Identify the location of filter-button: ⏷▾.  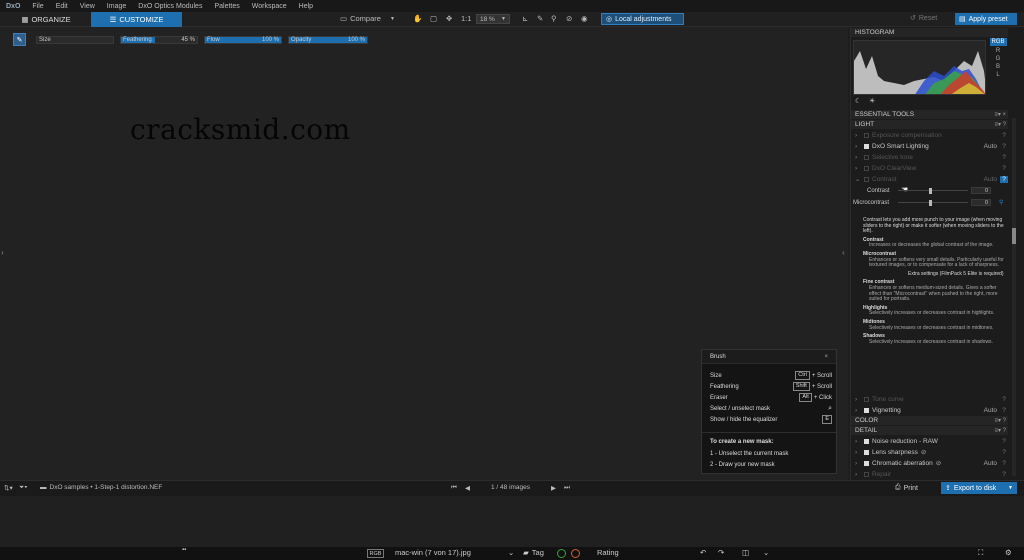
(23, 488).